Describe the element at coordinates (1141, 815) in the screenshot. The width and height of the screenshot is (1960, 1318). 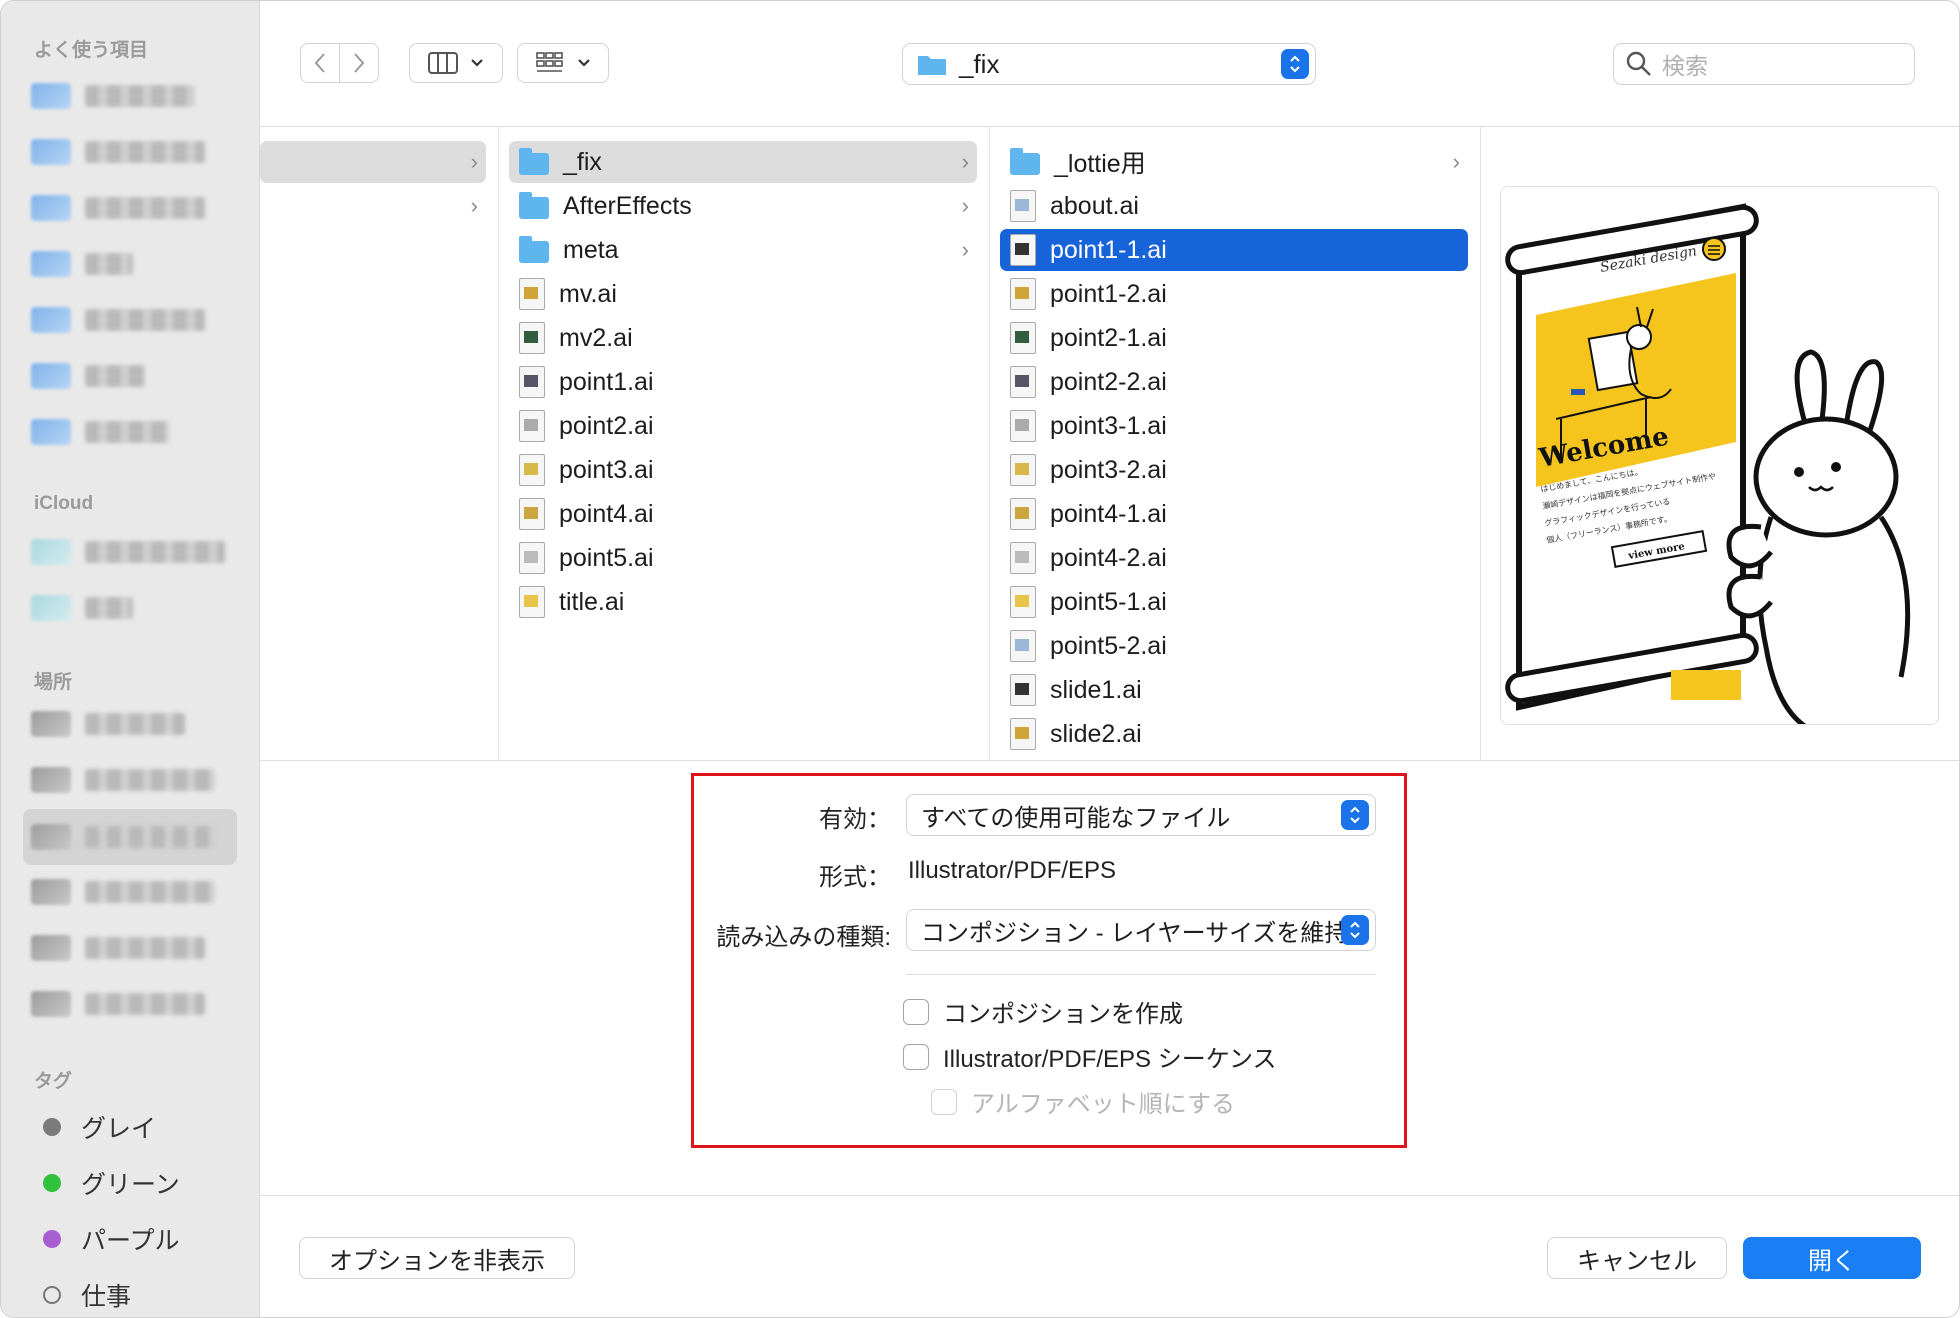
I see `enable-popup: すべての使用可能なファイル` at that location.